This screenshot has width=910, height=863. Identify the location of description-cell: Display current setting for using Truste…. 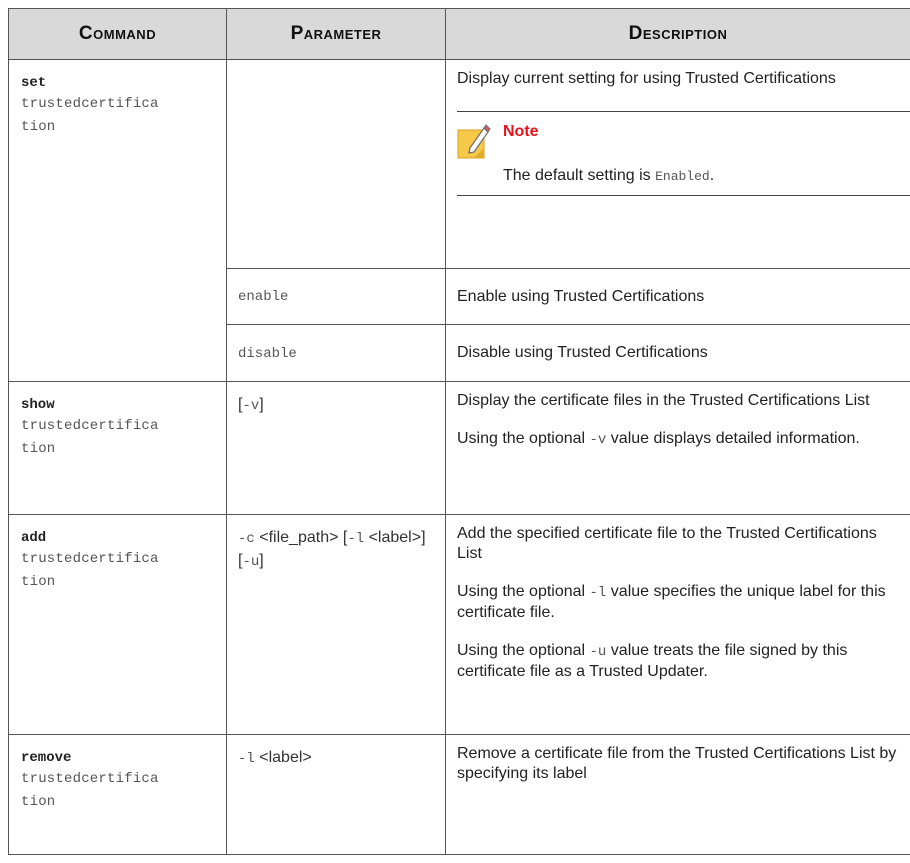
(677, 164).